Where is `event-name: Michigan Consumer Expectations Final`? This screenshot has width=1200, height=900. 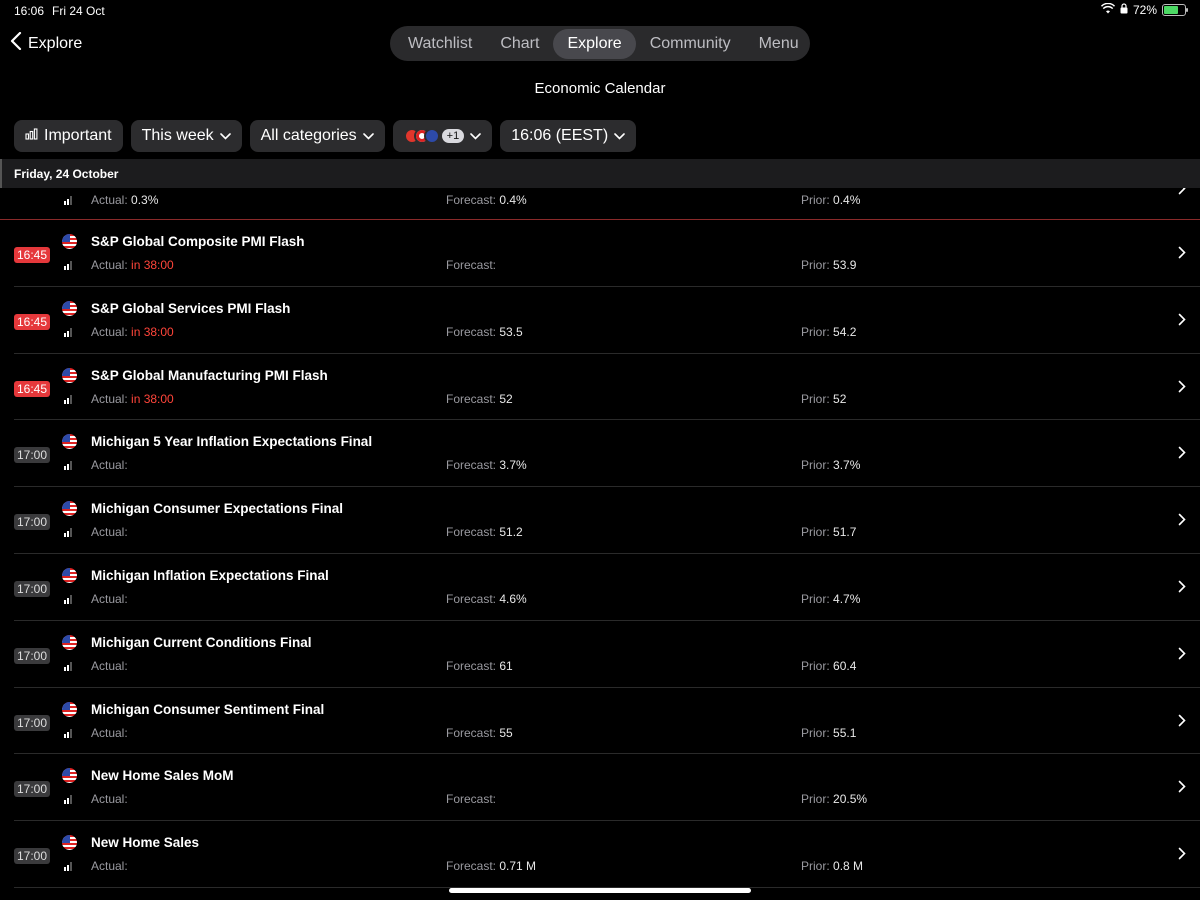
event-name: Michigan Consumer Expectations Final is located at coordinates (217, 509).